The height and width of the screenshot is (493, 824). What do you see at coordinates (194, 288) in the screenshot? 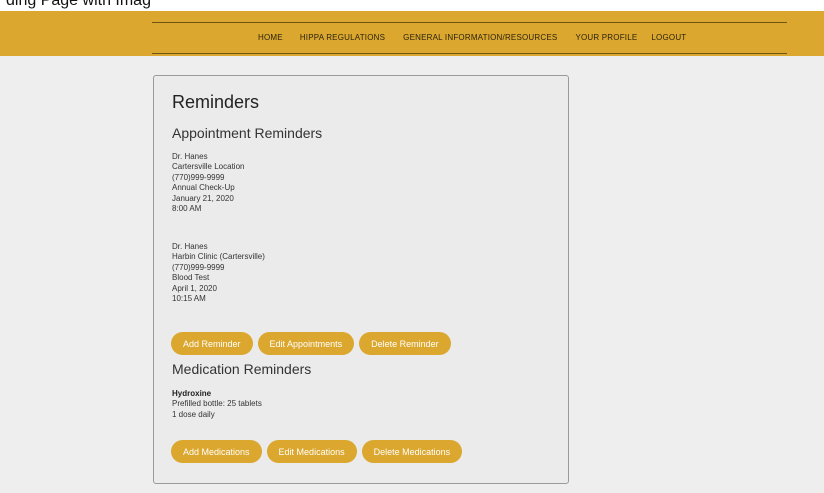
I see `appointment-date: April 1, 2020` at bounding box center [194, 288].